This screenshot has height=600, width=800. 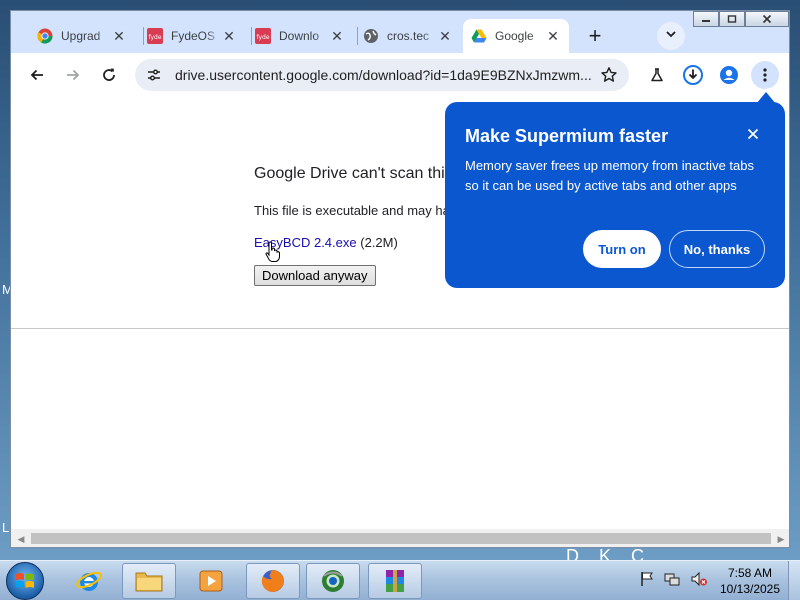 I want to click on tab-label: FydeOS, so click(x=193, y=36).